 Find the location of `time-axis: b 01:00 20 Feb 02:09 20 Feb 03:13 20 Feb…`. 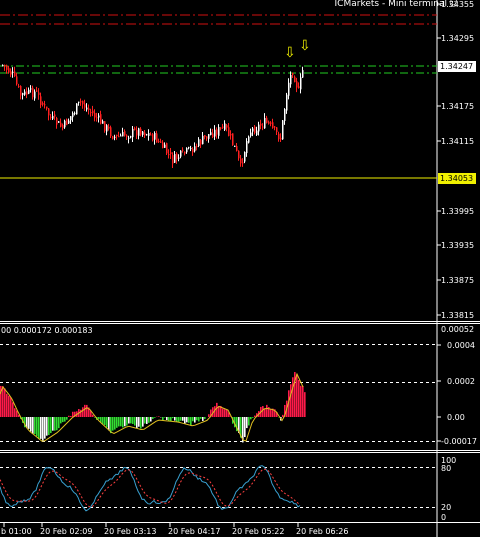

time-axis: b 01:00 20 Feb 02:09 20 Feb 03:13 20 Feb… is located at coordinates (174, 529).